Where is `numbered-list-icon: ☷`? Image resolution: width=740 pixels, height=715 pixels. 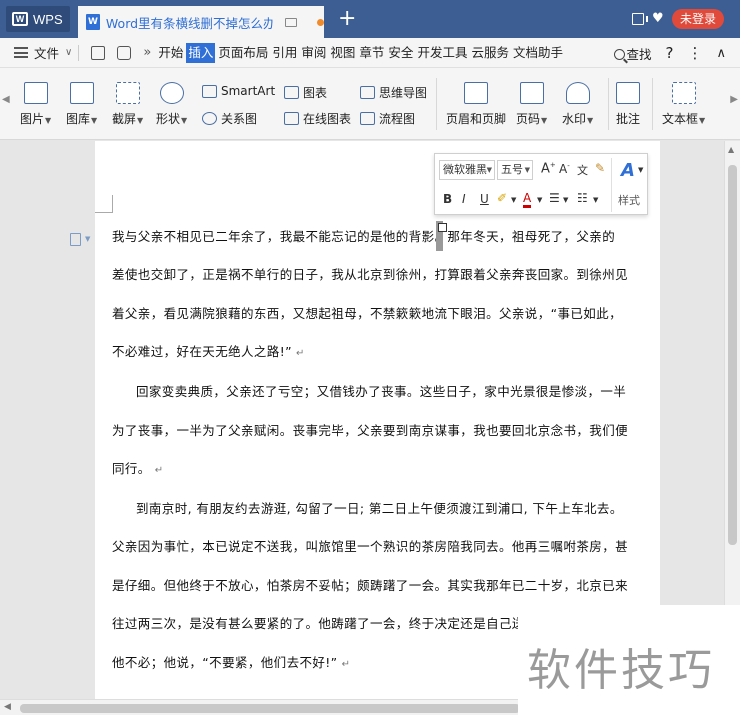 numbered-list-icon: ☷ is located at coordinates (582, 198).